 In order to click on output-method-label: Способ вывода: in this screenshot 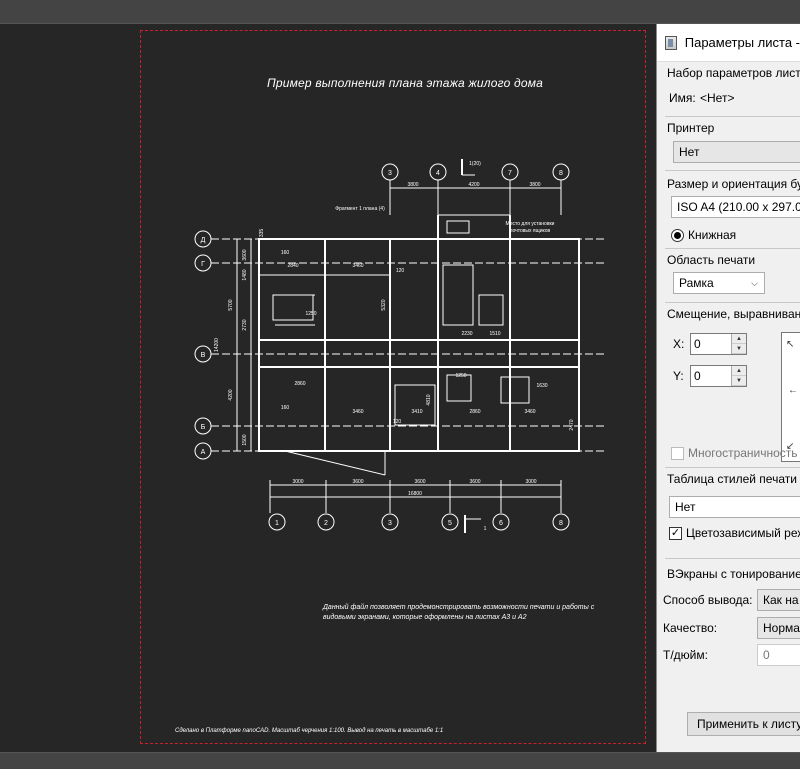, I will do `click(708, 600)`.